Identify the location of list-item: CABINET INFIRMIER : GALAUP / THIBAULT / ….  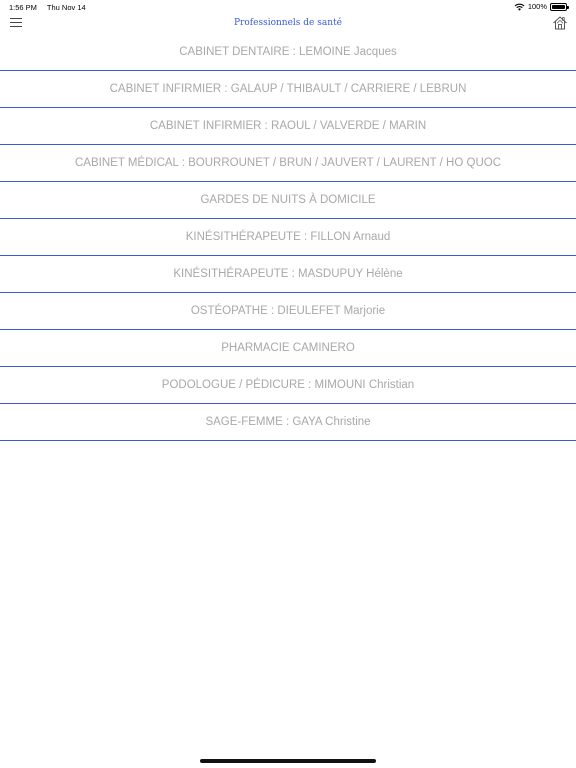
(288, 89).